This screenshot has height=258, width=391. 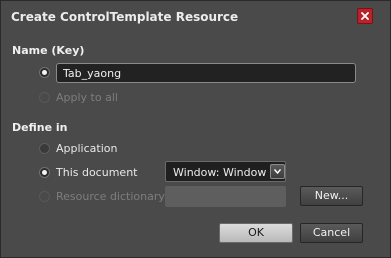 What do you see at coordinates (48, 50) in the screenshot?
I see `name-key-section-label: Name (Key)` at bounding box center [48, 50].